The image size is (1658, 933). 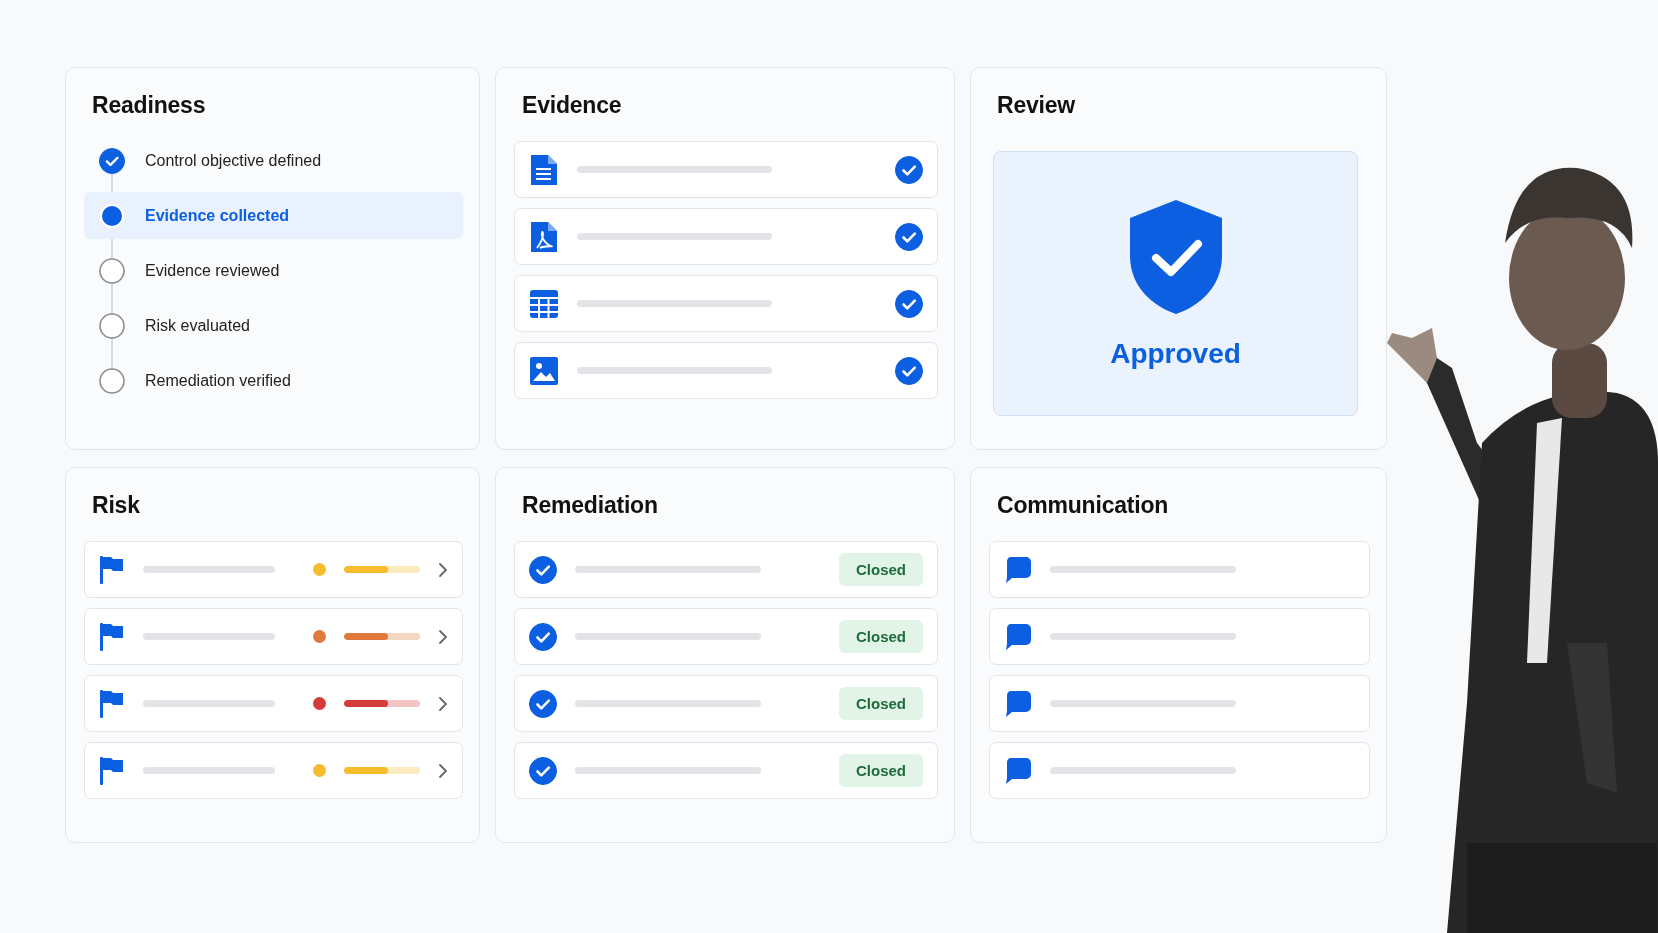 What do you see at coordinates (218, 380) in the screenshot?
I see `step-label: Remediation verified` at bounding box center [218, 380].